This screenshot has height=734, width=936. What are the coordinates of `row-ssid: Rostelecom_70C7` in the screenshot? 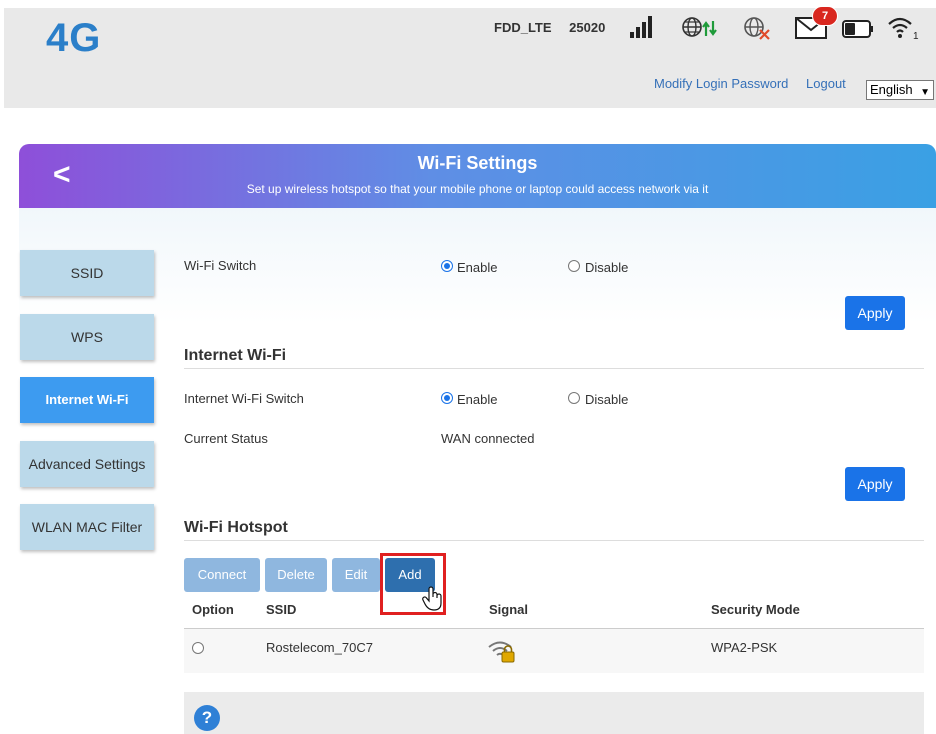 It's located at (319, 647).